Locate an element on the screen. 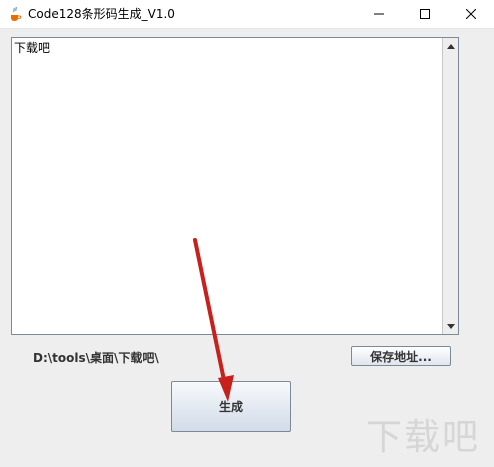 The height and width of the screenshot is (467, 494). watermark-text: 下载吧 is located at coordinates (422, 437).